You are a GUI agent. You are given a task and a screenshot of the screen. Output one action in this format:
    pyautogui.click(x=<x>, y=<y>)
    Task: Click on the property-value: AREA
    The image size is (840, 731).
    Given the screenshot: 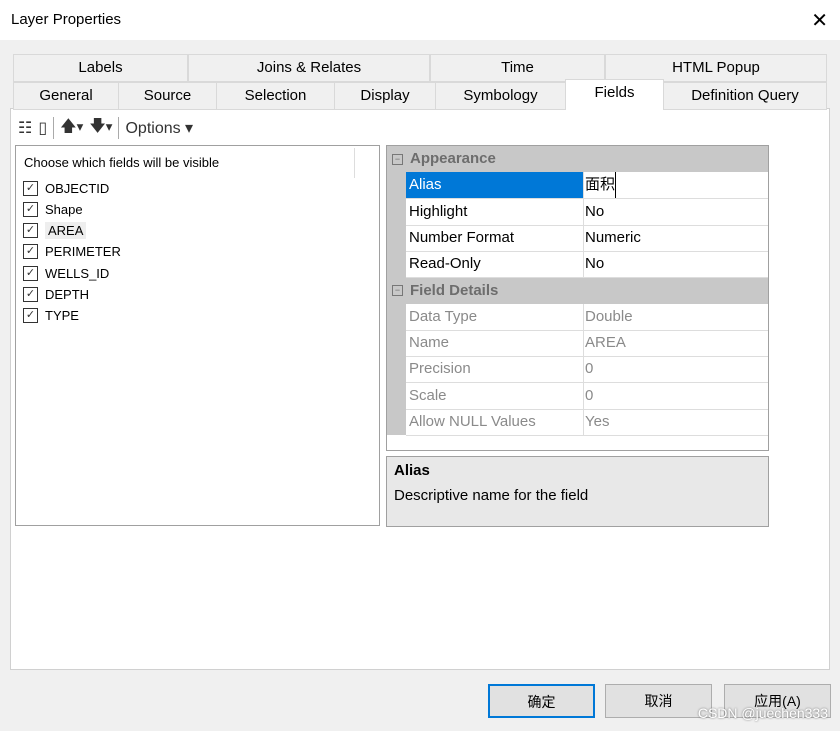 What is the action you would take?
    pyautogui.click(x=604, y=343)
    